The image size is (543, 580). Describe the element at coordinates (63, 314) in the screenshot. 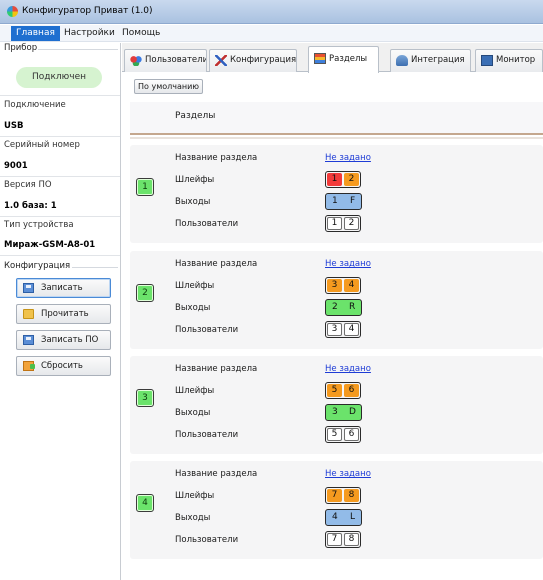

I see `read-button: Прочитать` at that location.